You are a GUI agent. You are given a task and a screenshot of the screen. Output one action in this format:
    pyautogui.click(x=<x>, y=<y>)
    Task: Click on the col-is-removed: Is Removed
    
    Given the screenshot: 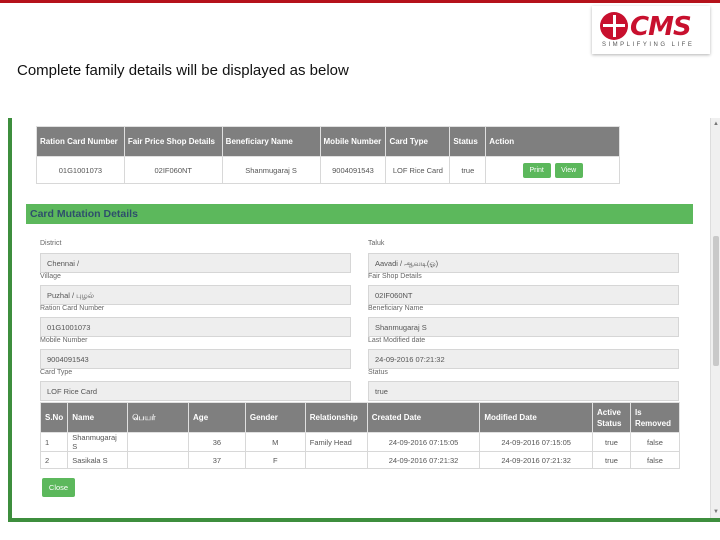 What is the action you would take?
    pyautogui.click(x=655, y=417)
    